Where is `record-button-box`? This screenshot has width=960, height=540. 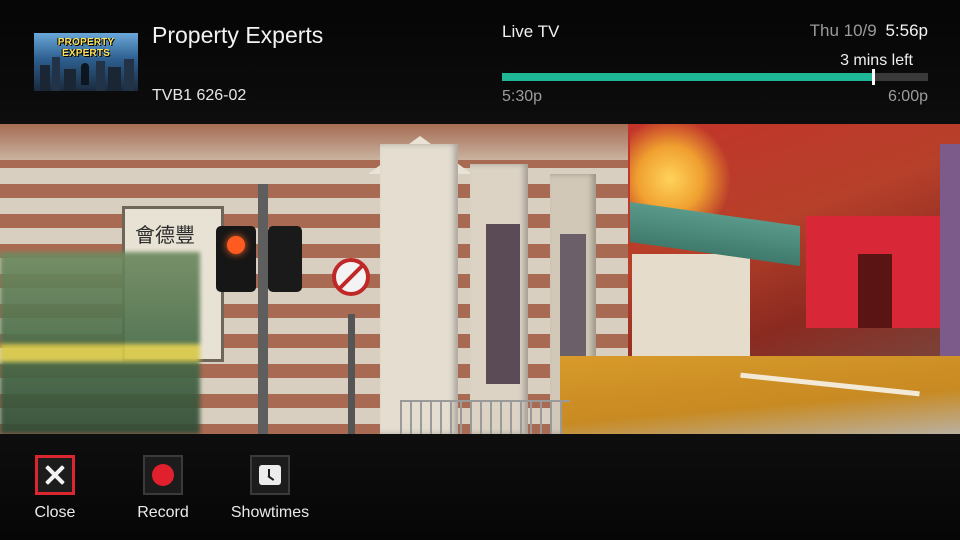
record-button-box is located at coordinates (163, 475).